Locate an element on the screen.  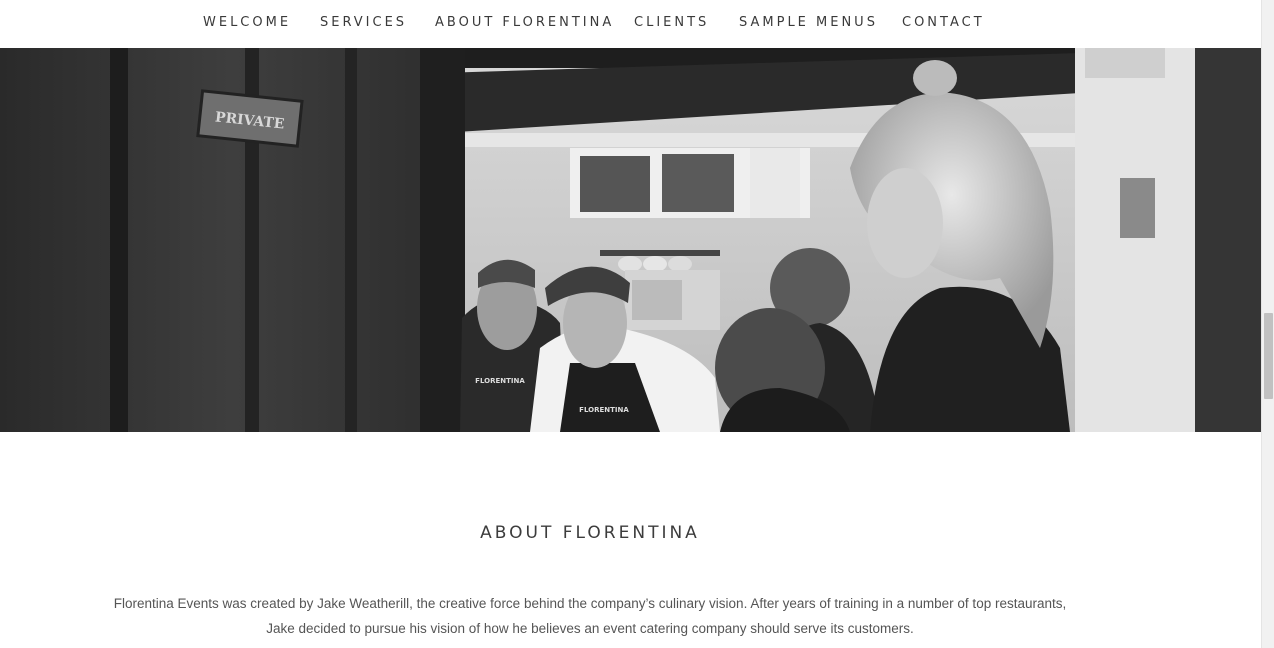
nav-about-florentina: ABOUT FLORENTINA is located at coordinates (524, 22).